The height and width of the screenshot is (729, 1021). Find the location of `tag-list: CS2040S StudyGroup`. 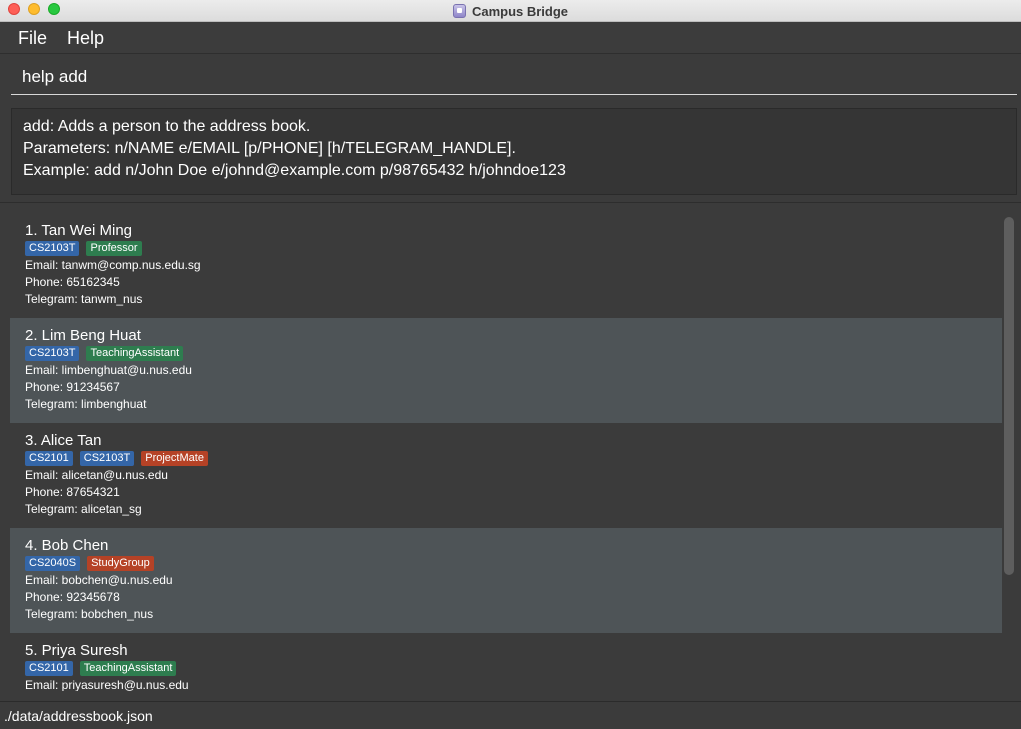

tag-list: CS2040S StudyGroup is located at coordinates (506, 564).